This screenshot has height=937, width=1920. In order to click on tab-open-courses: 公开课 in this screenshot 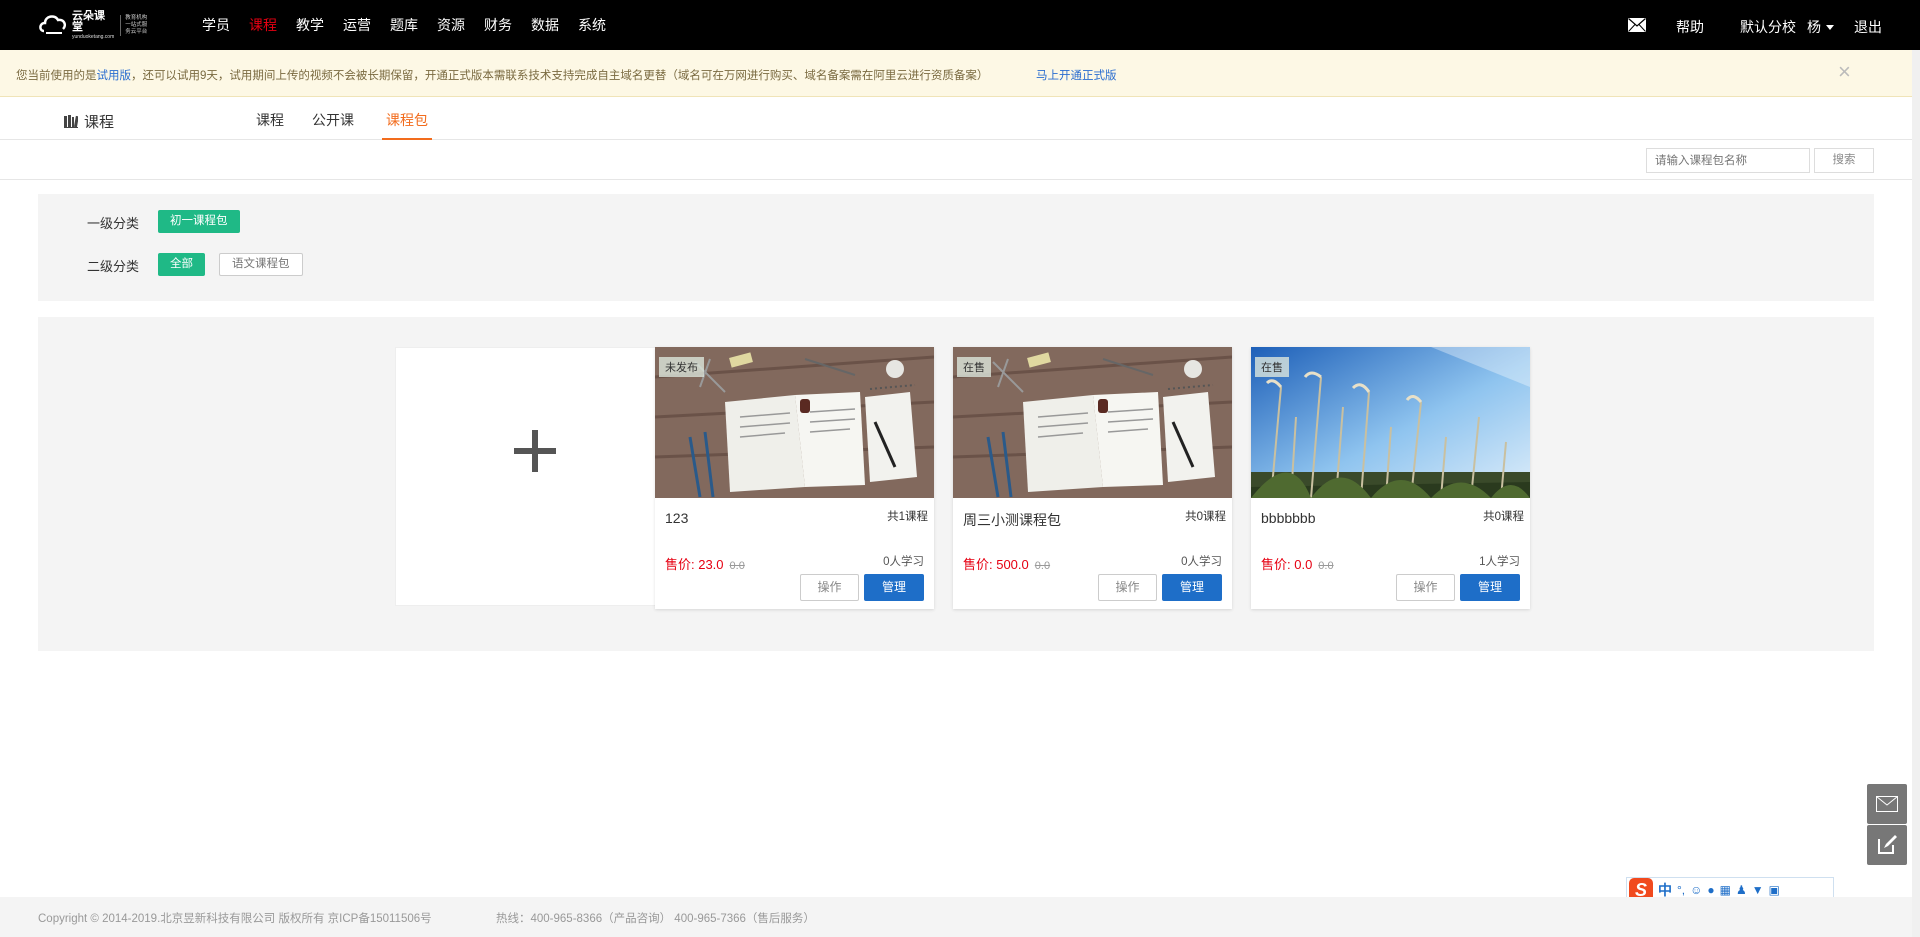, I will do `click(333, 119)`.